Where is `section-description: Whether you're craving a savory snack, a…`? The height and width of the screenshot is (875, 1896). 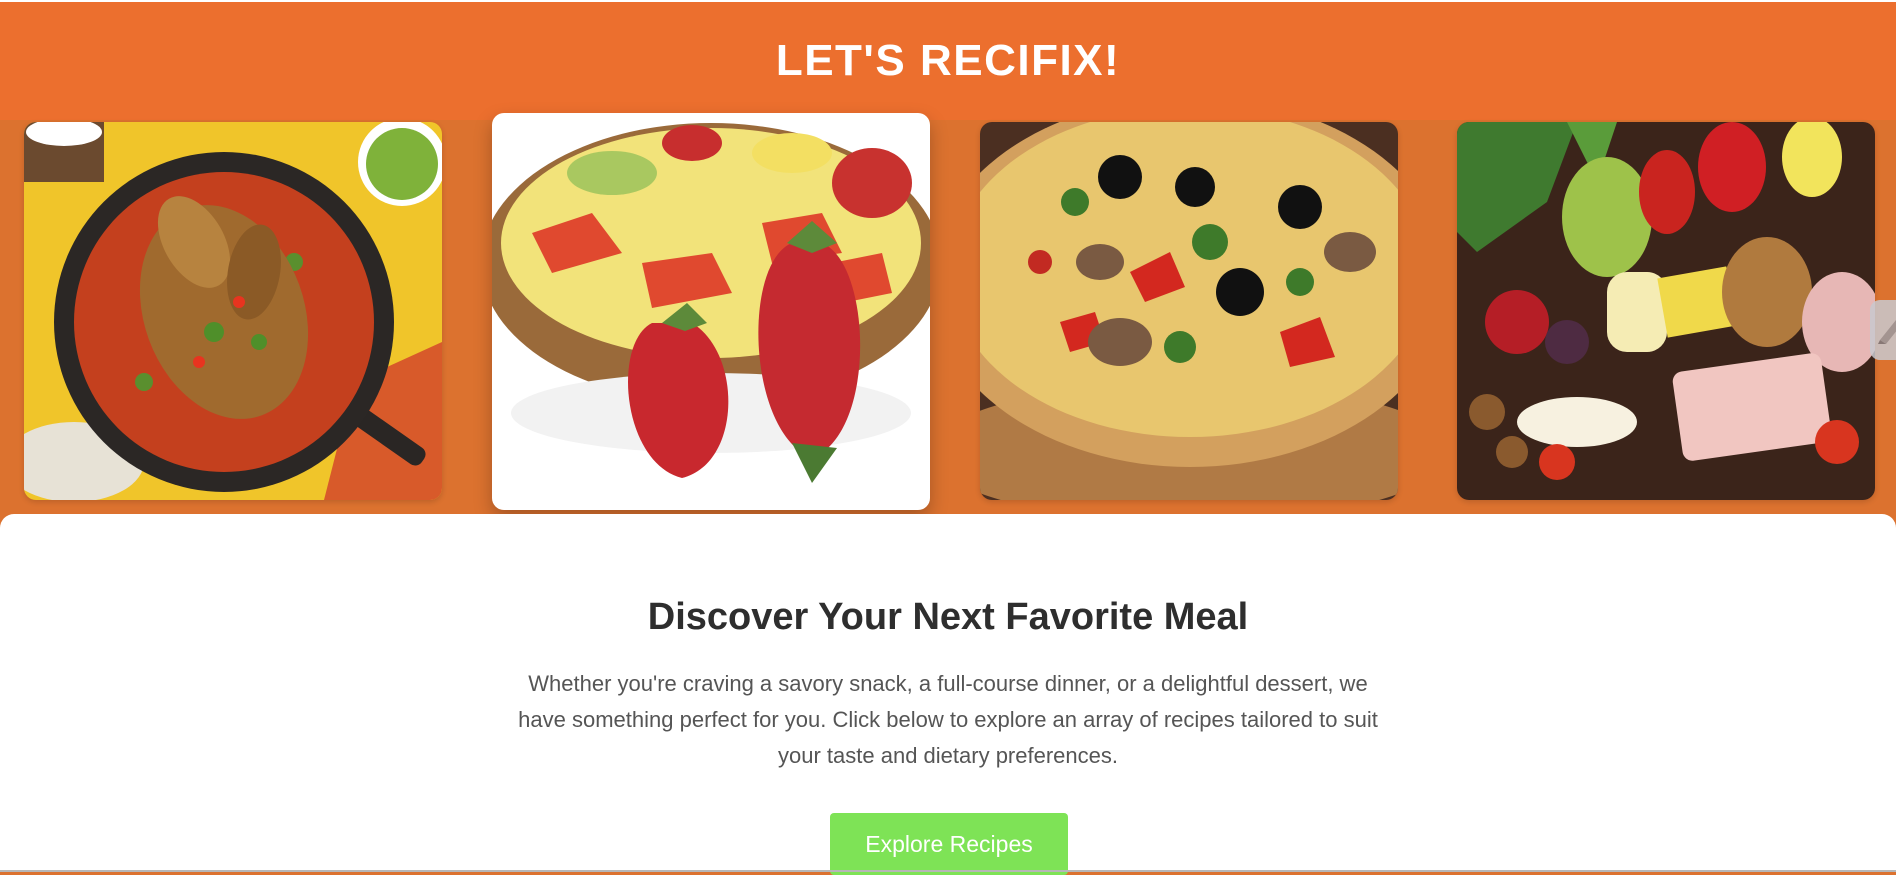 section-description: Whether you're craving a savory snack, a… is located at coordinates (948, 719).